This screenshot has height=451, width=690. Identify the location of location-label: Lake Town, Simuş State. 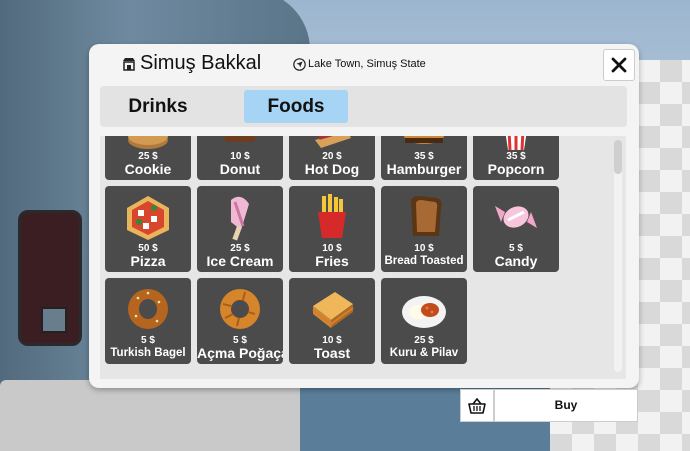
(367, 64).